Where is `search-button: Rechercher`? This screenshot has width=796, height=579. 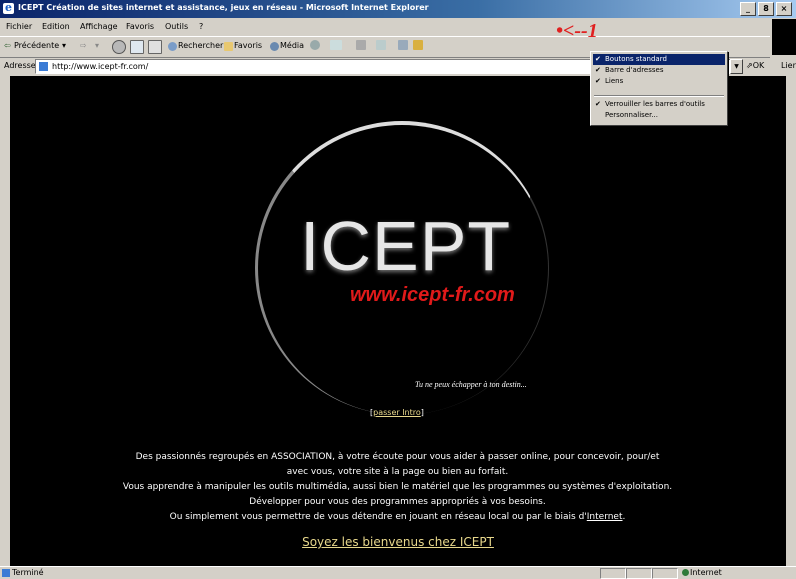
search-button: Rechercher is located at coordinates (200, 45).